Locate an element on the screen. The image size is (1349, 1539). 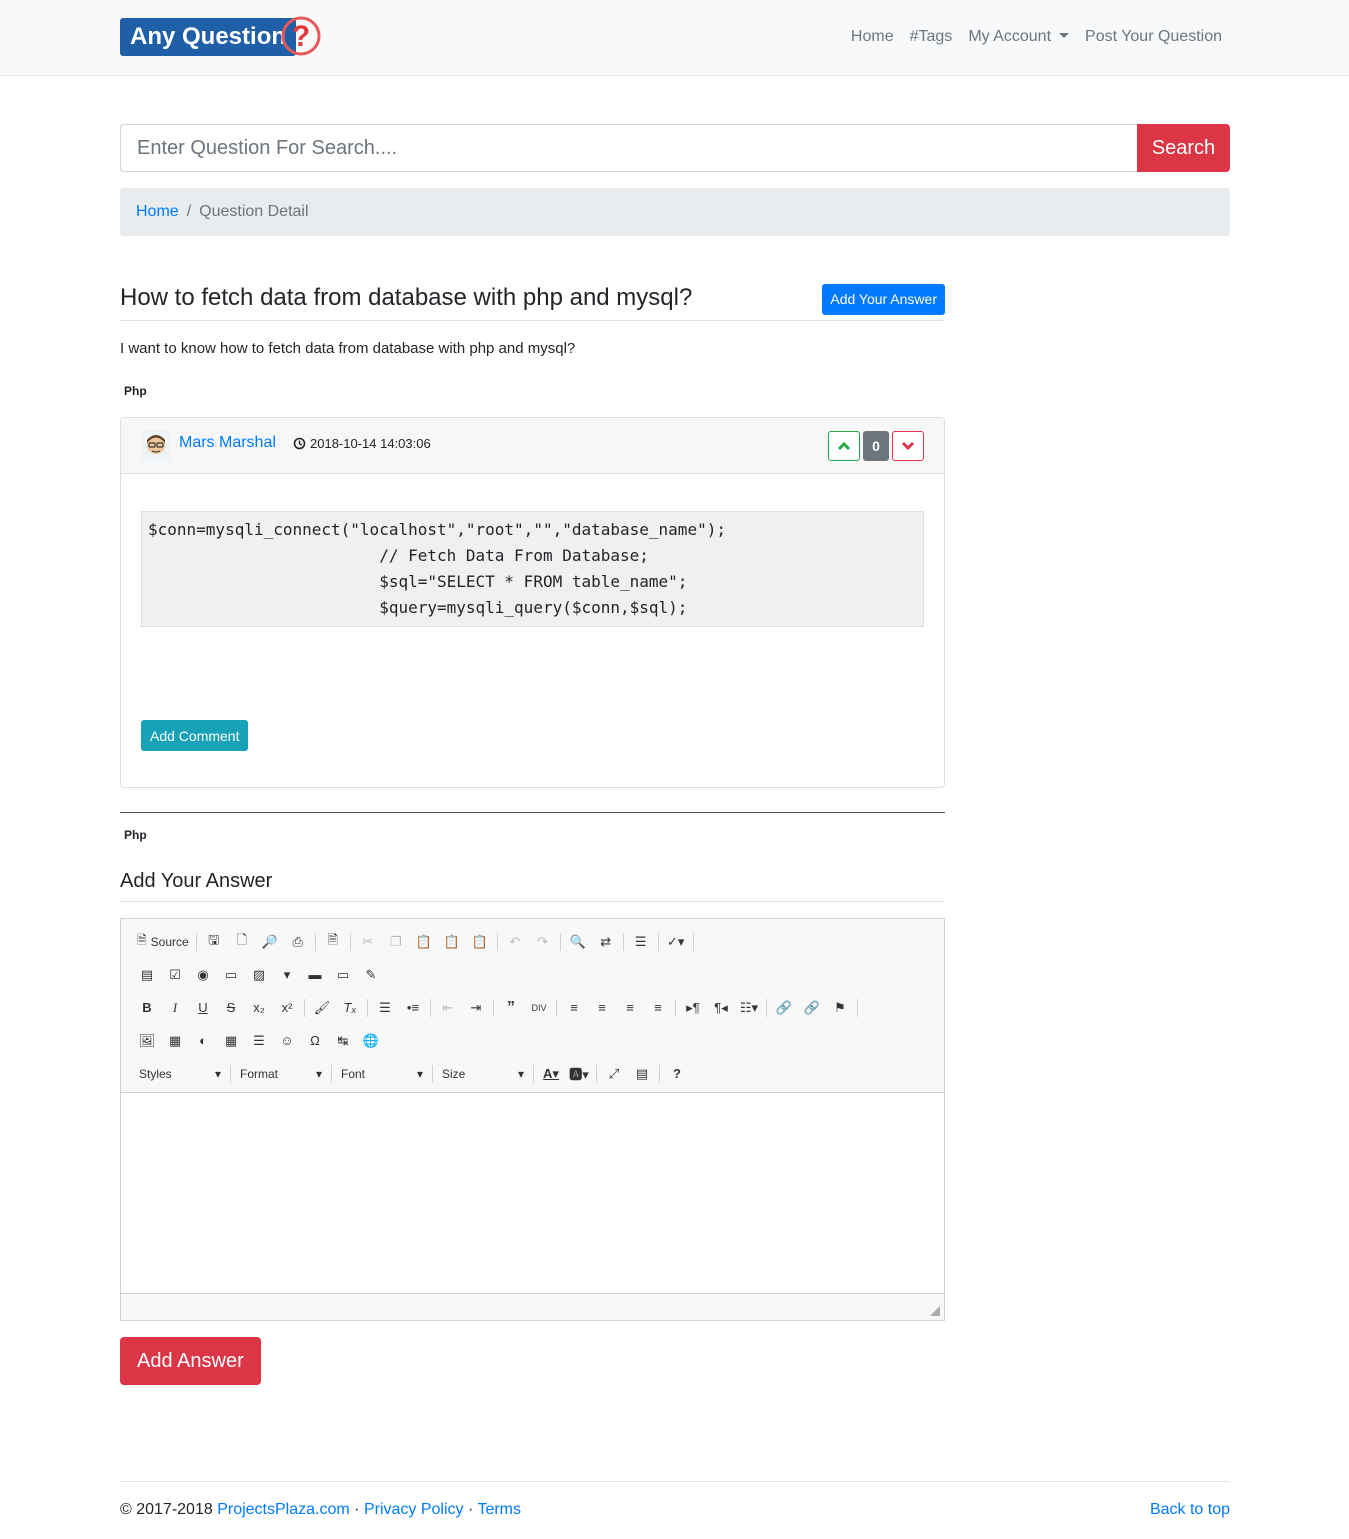
form-icon: ▤ is located at coordinates (147, 975).